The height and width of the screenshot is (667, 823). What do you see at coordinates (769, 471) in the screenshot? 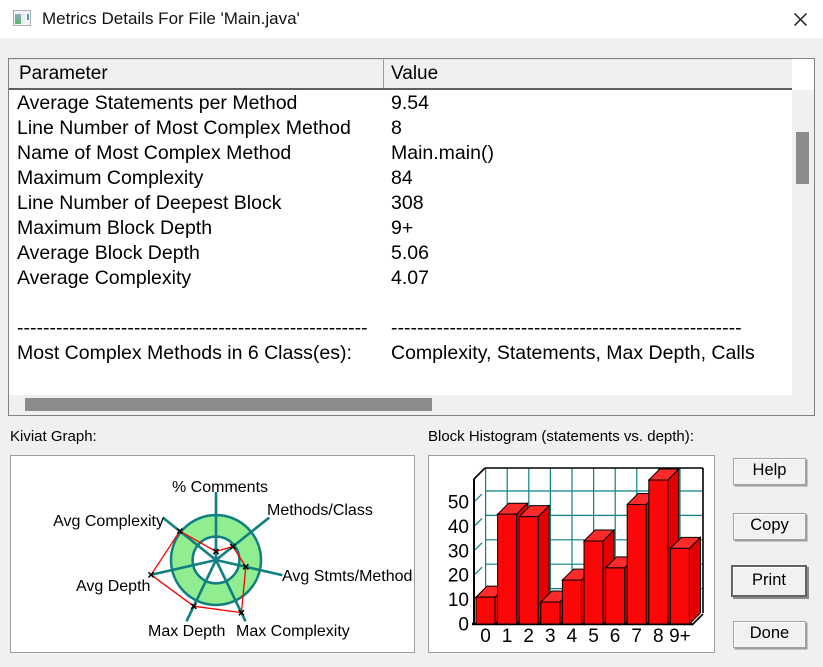
I see `help-button: Help` at bounding box center [769, 471].